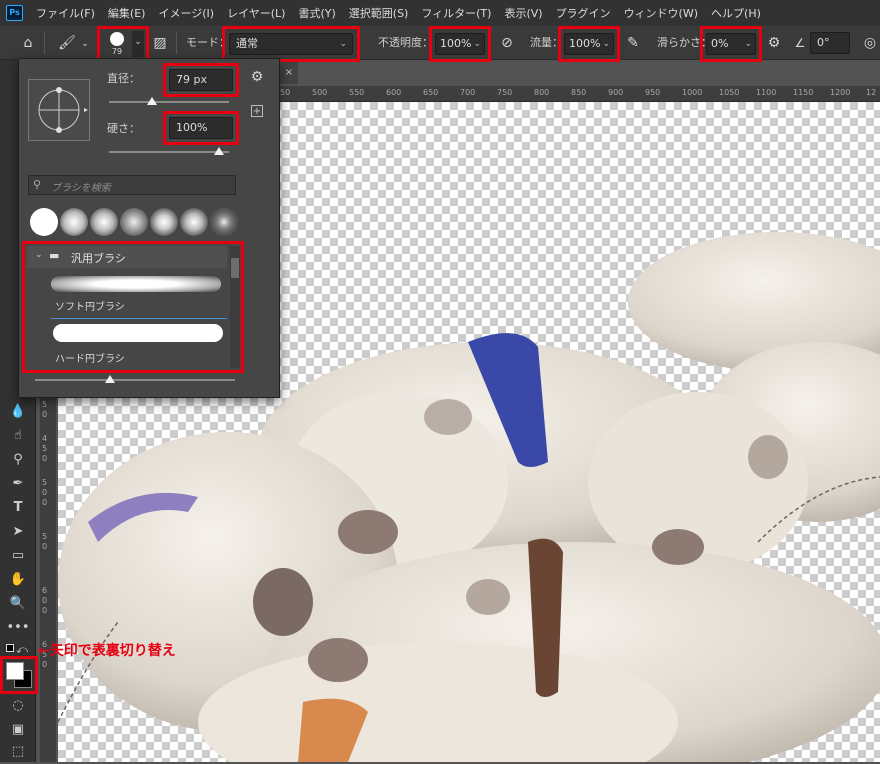 The width and height of the screenshot is (880, 764). I want to click on type-tool-icon: T, so click(18, 508).